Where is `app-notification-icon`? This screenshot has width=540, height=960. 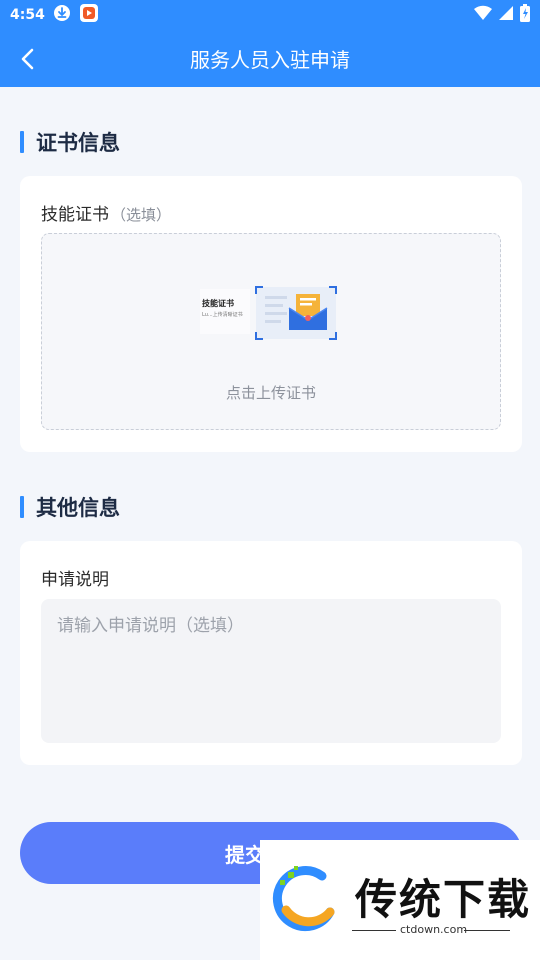 app-notification-icon is located at coordinates (89, 15).